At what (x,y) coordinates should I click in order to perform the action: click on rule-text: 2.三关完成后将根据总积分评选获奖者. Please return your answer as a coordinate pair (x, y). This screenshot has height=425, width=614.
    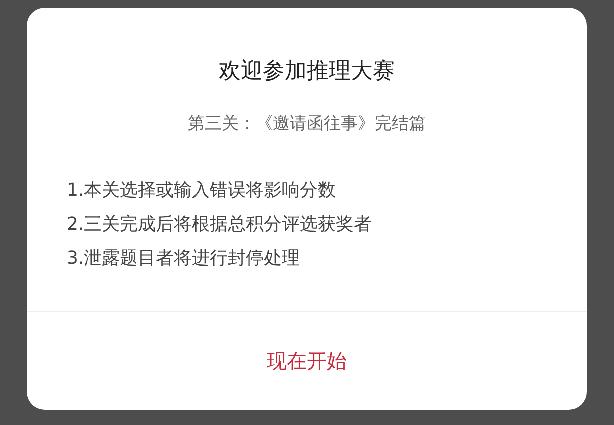
    Looking at the image, I should click on (220, 225).